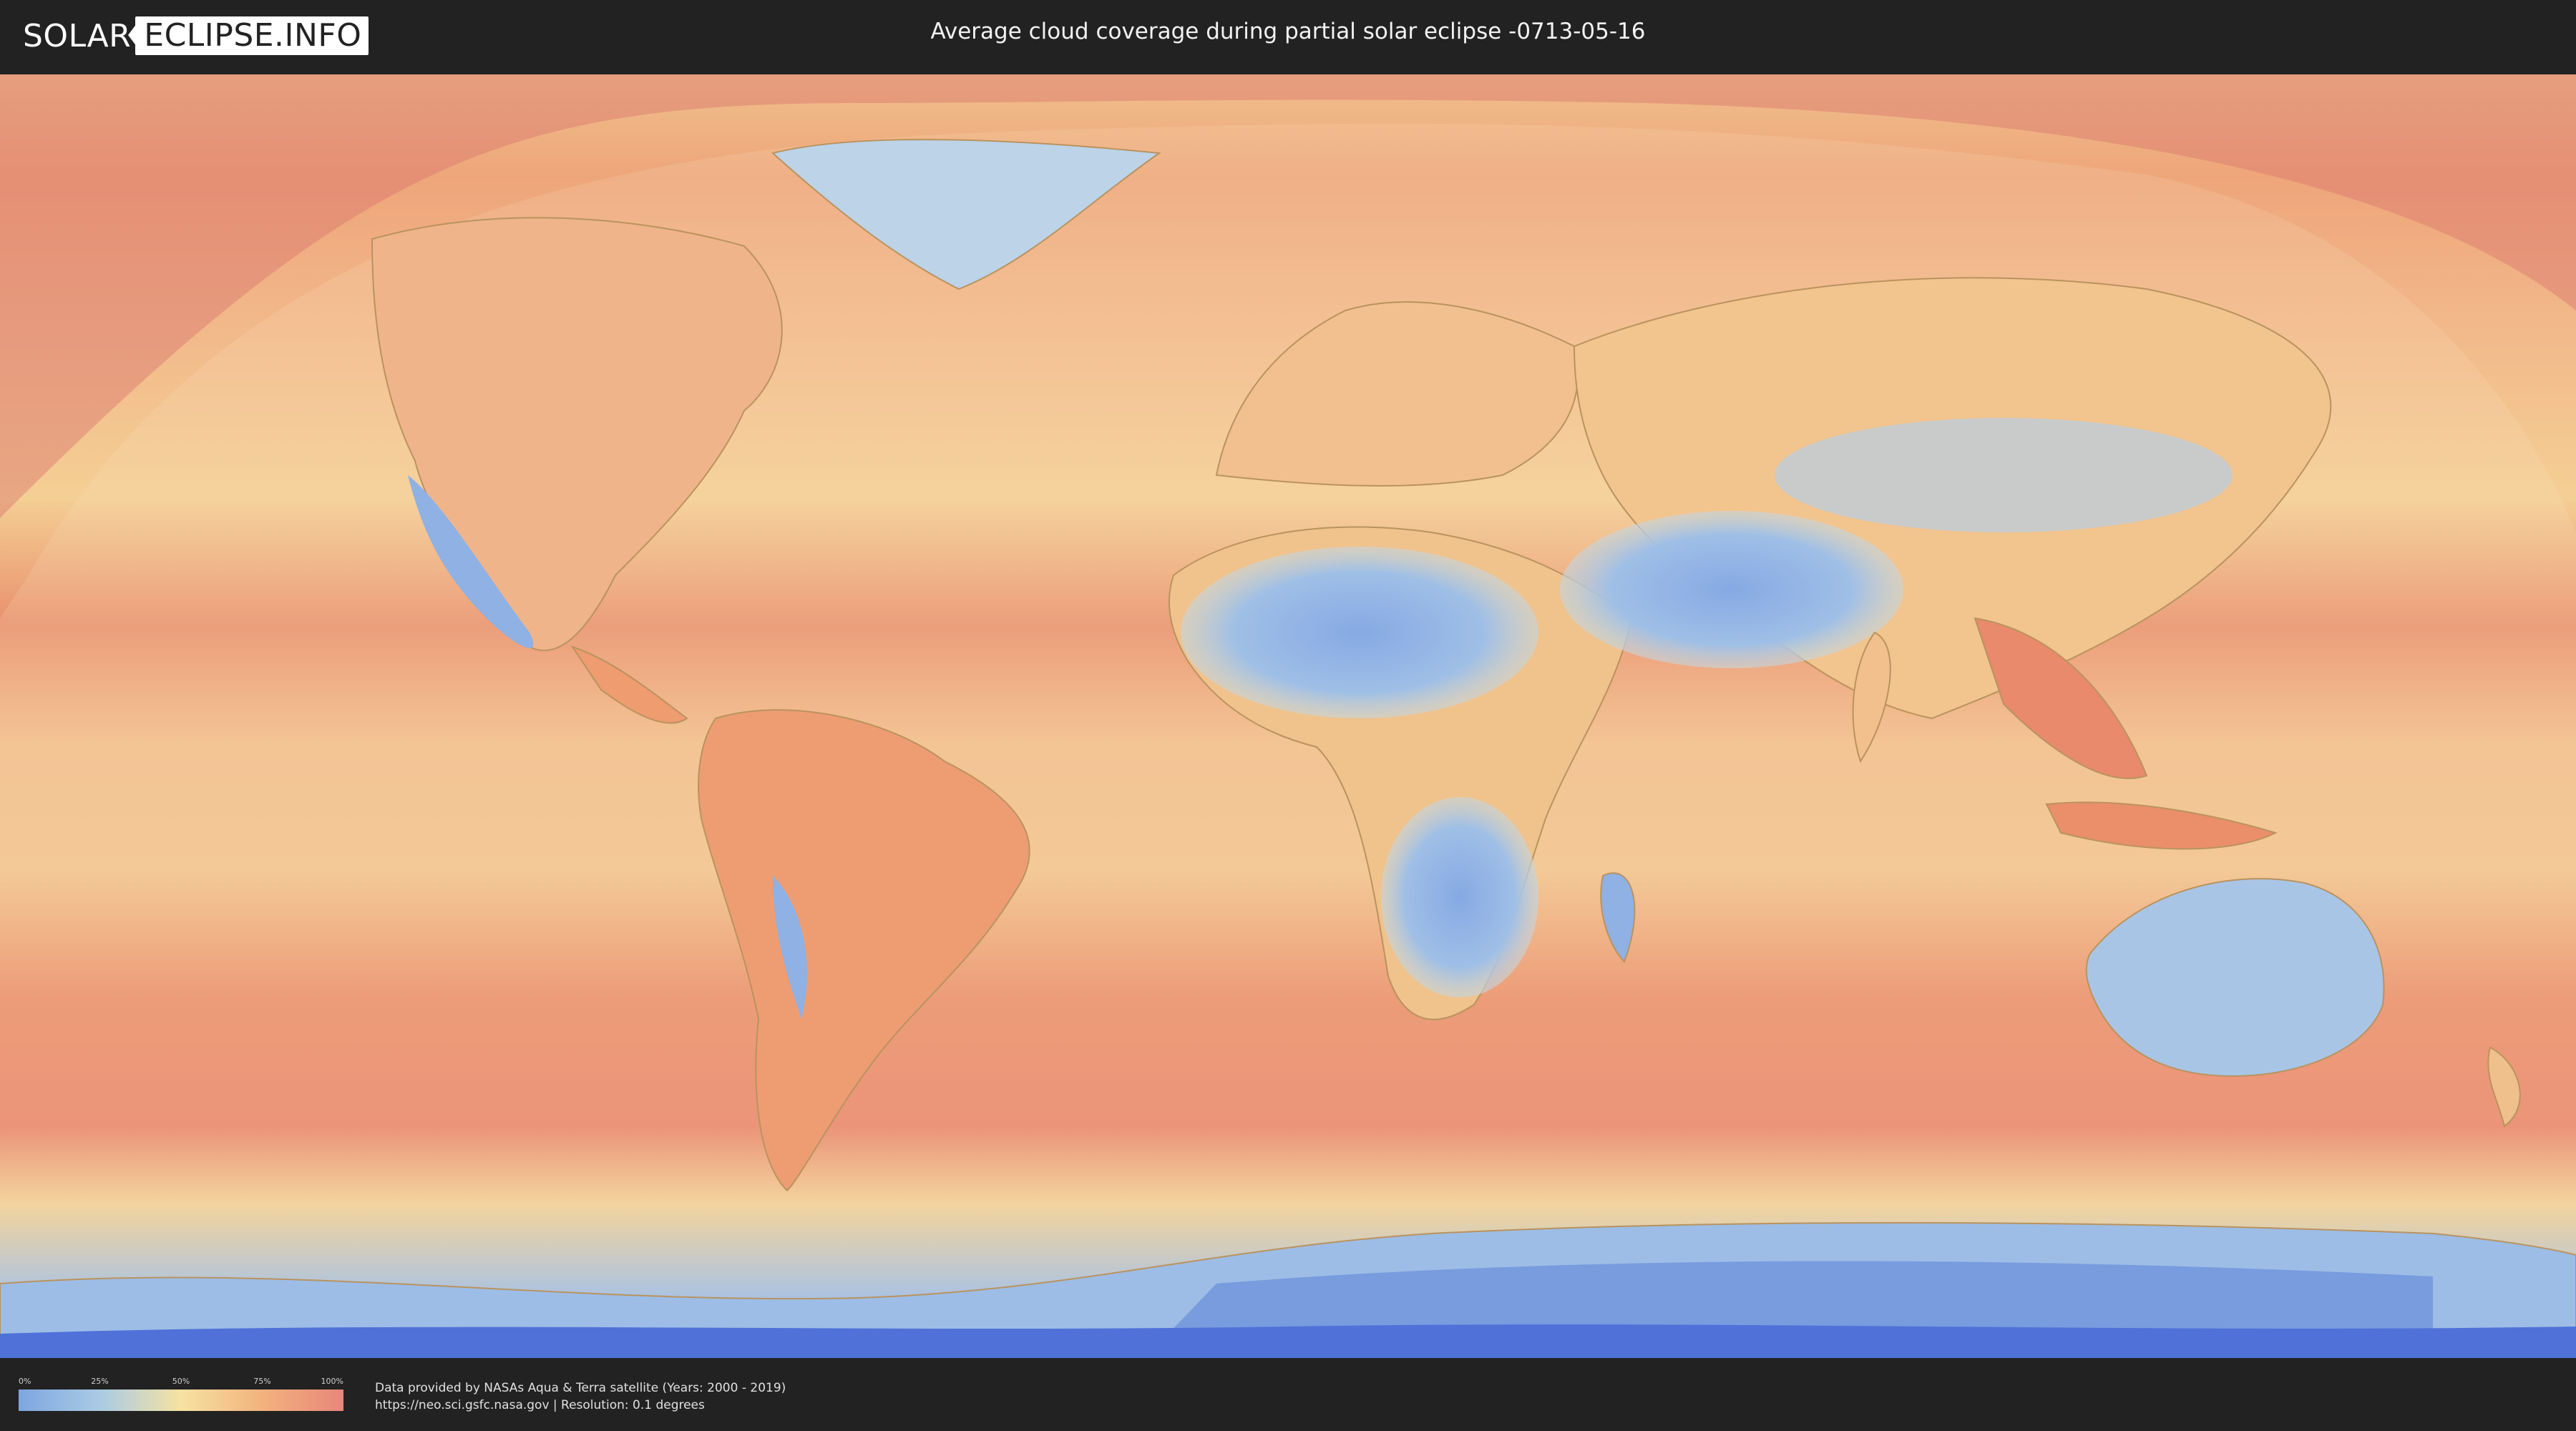 Image resolution: width=2576 pixels, height=1431 pixels. I want to click on legend-tick-0: 0%, so click(25, 1382).